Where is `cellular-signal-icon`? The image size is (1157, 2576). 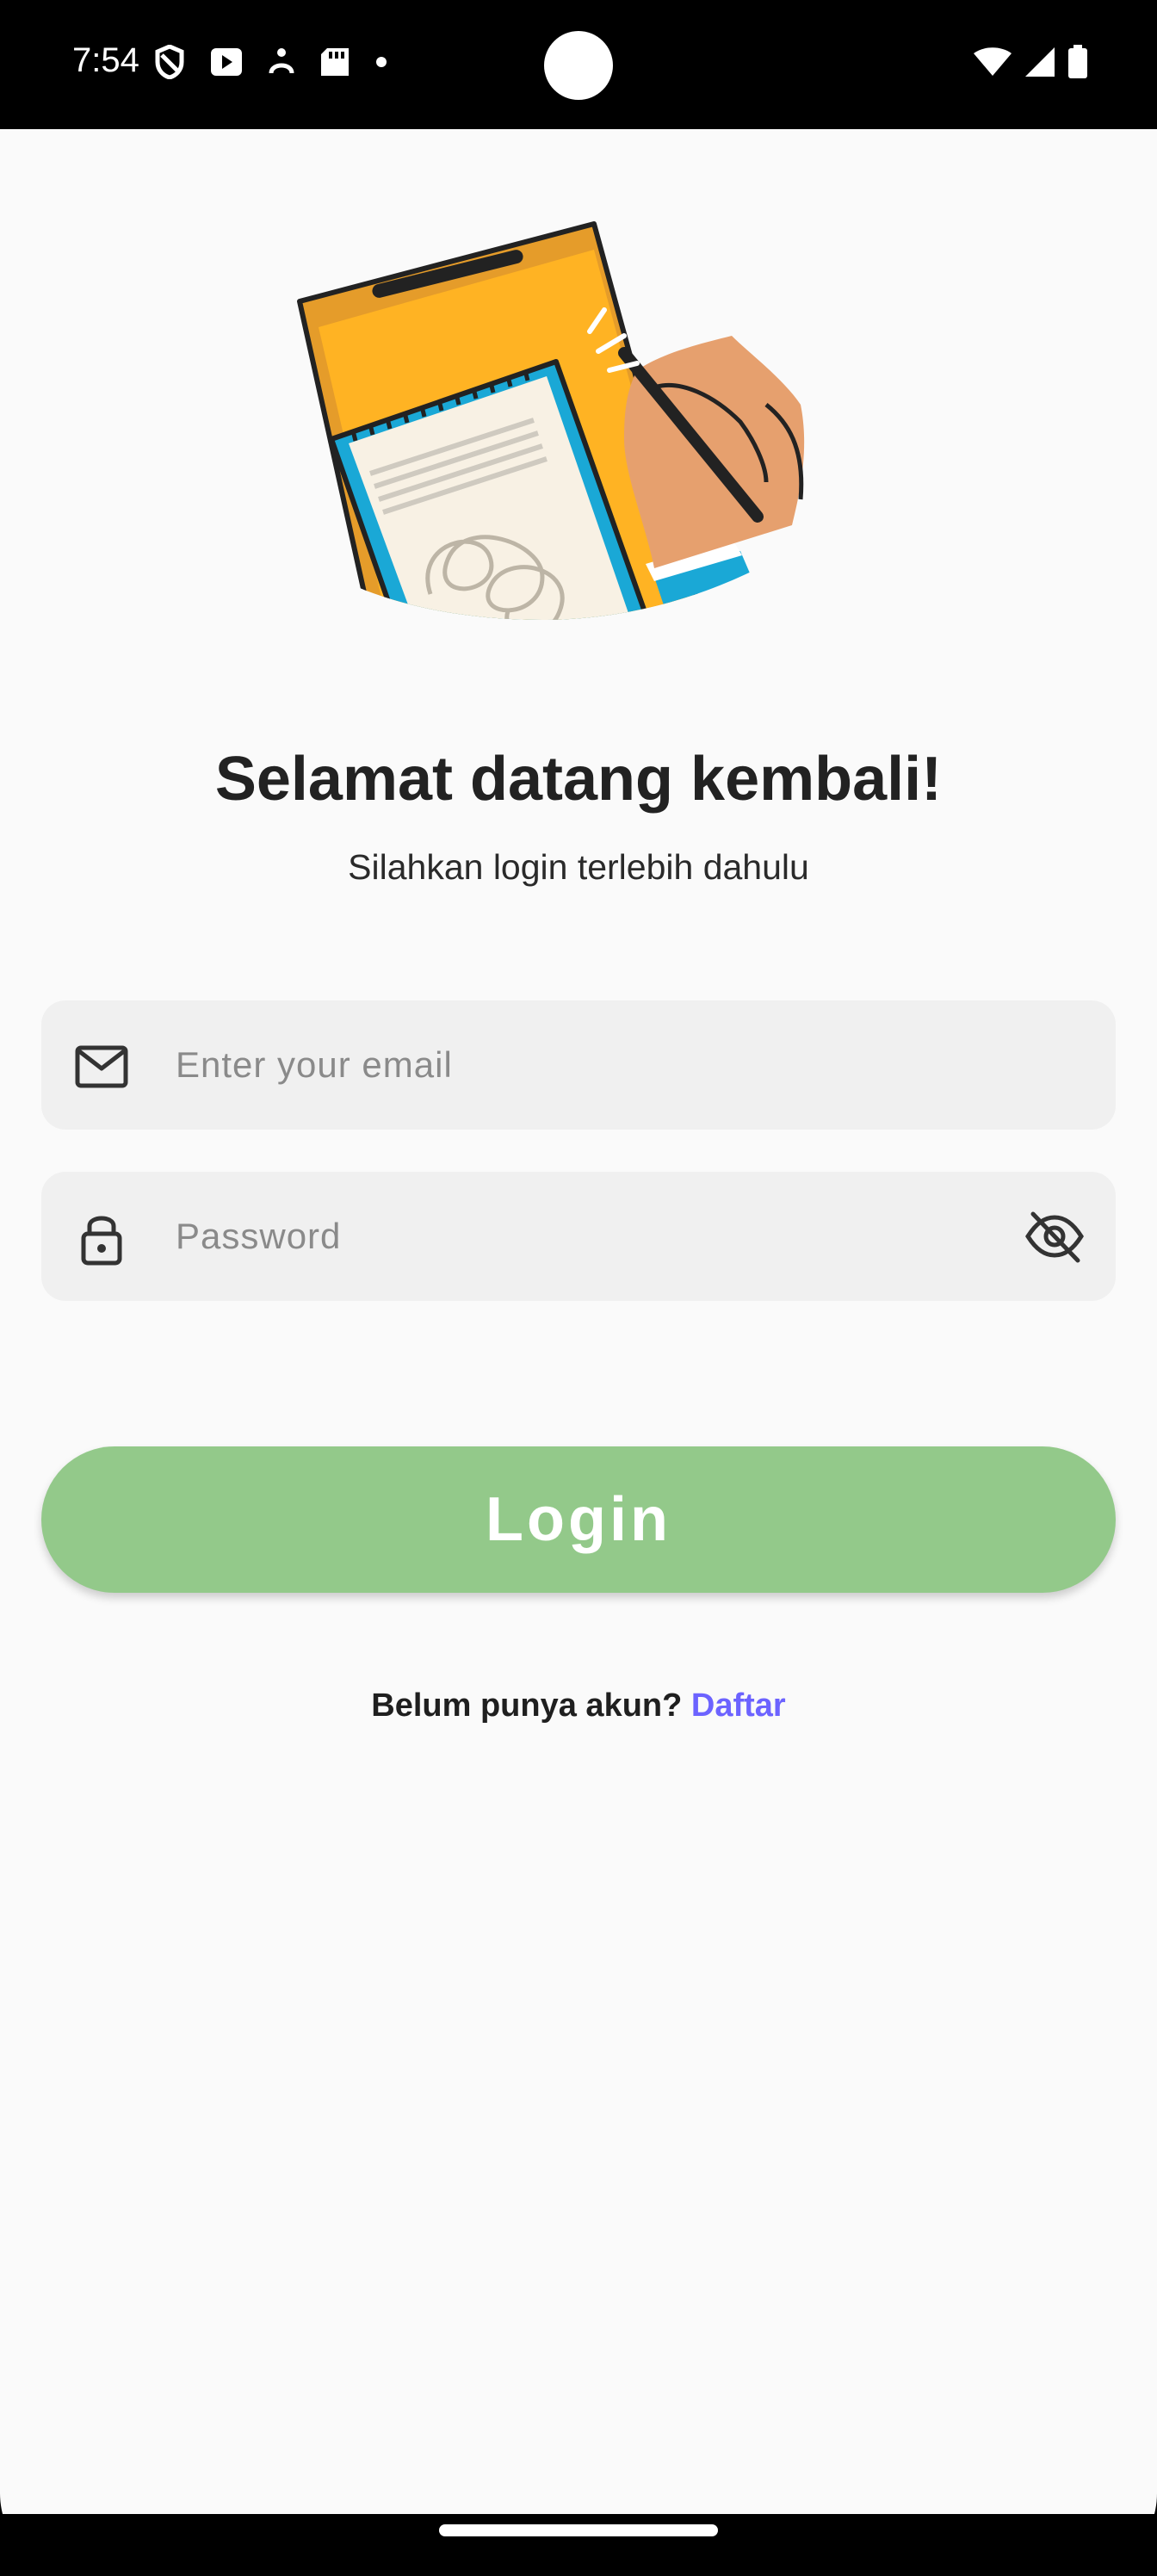 cellular-signal-icon is located at coordinates (1040, 62).